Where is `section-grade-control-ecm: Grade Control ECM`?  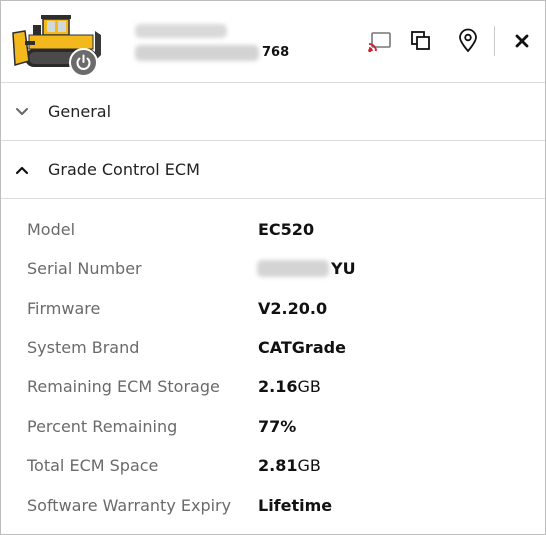
section-grade-control-ecm: Grade Control ECM is located at coordinates (273, 170).